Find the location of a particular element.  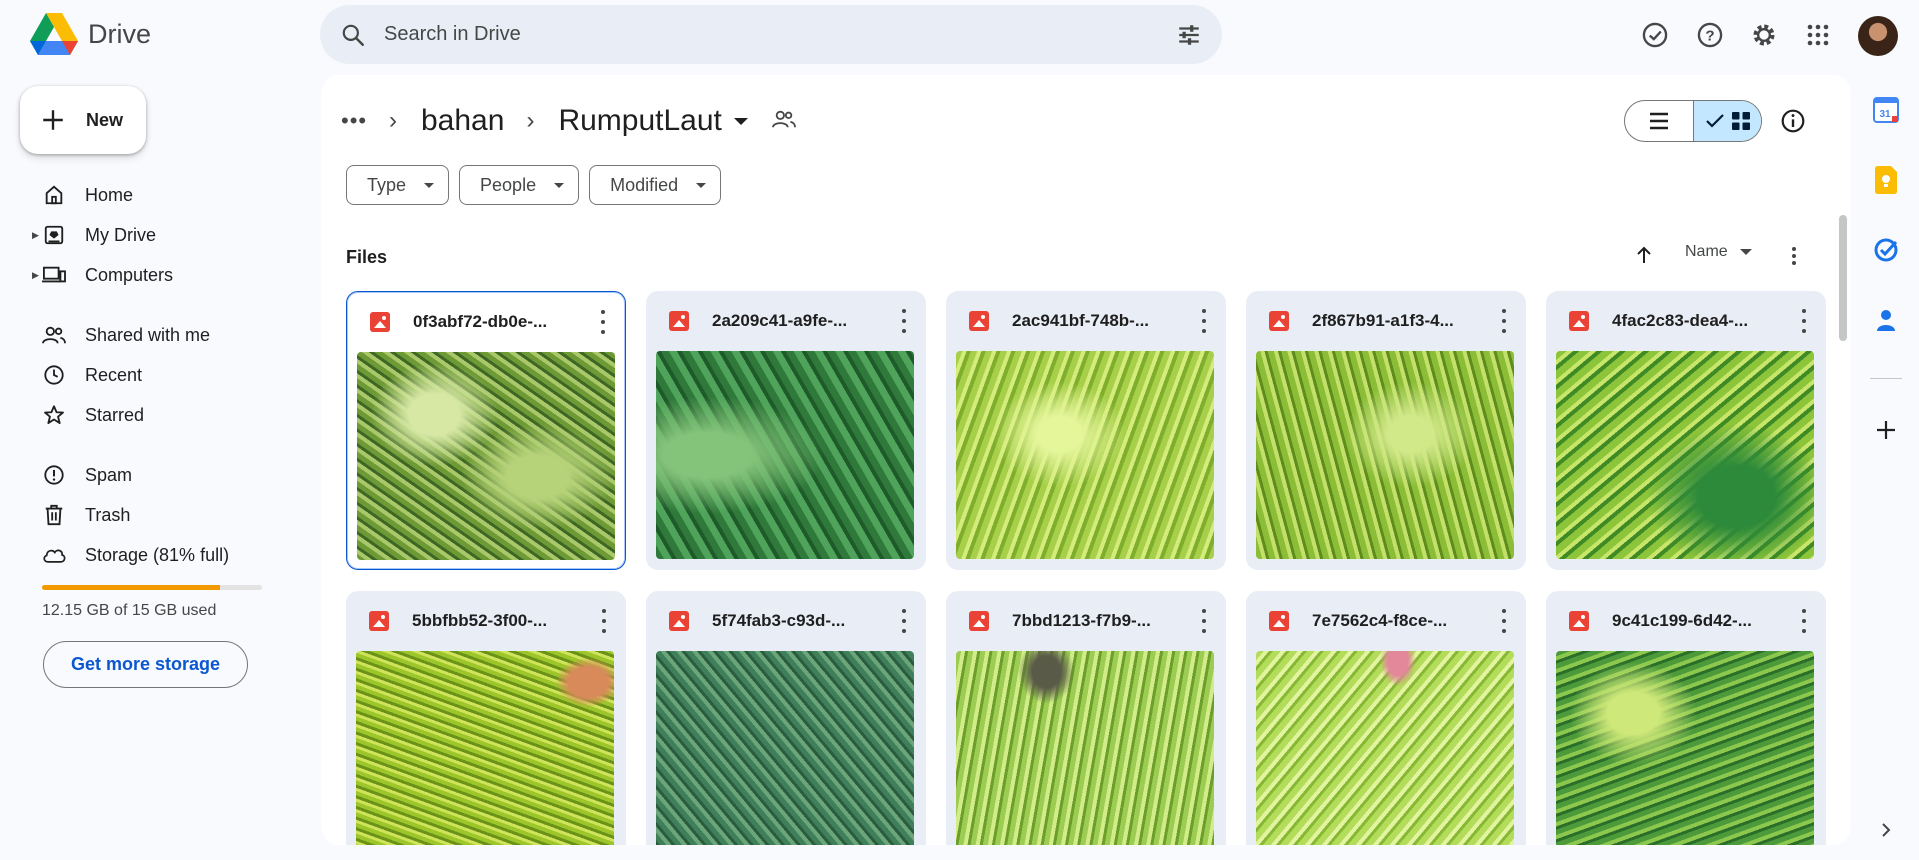

apps-grid-icon is located at coordinates (1818, 35).